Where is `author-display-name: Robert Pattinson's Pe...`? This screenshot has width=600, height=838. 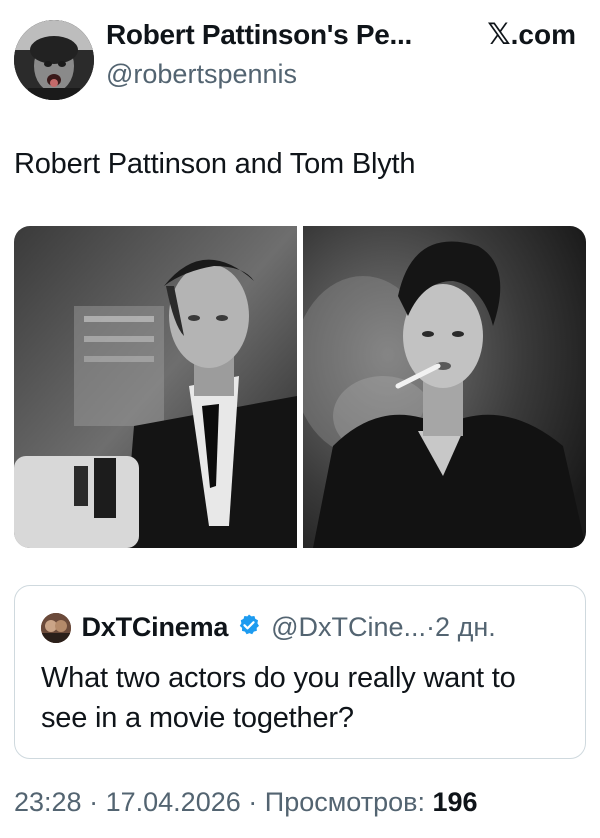
author-display-name: Robert Pattinson's Pe... is located at coordinates (259, 35).